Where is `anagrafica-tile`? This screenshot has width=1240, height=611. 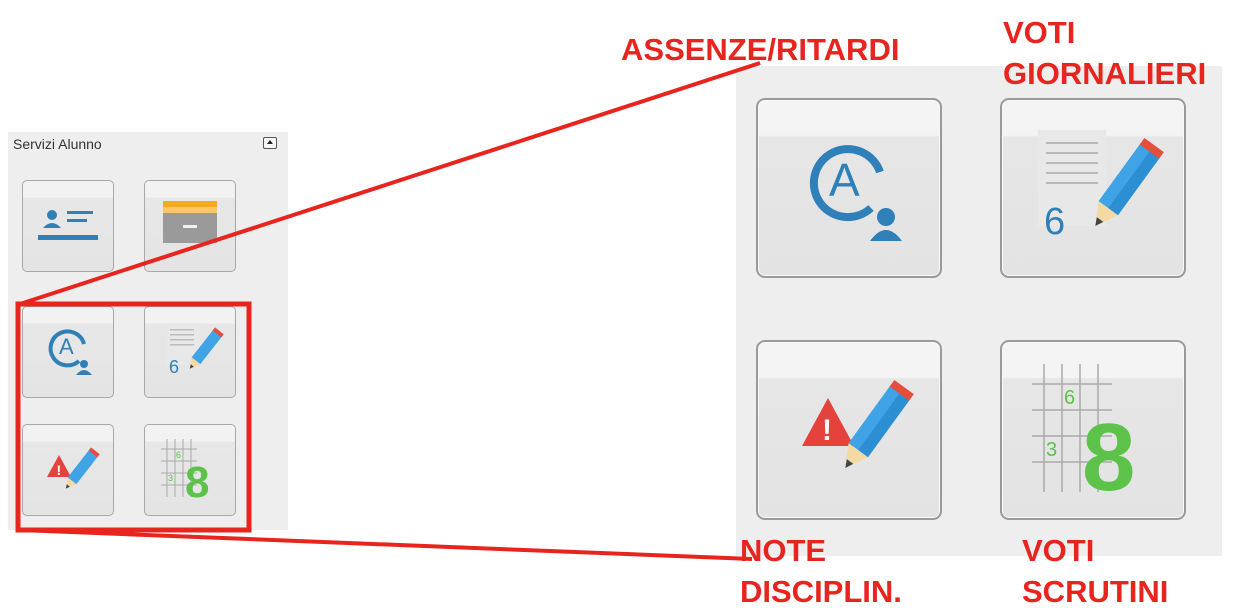
anagrafica-tile is located at coordinates (68, 226).